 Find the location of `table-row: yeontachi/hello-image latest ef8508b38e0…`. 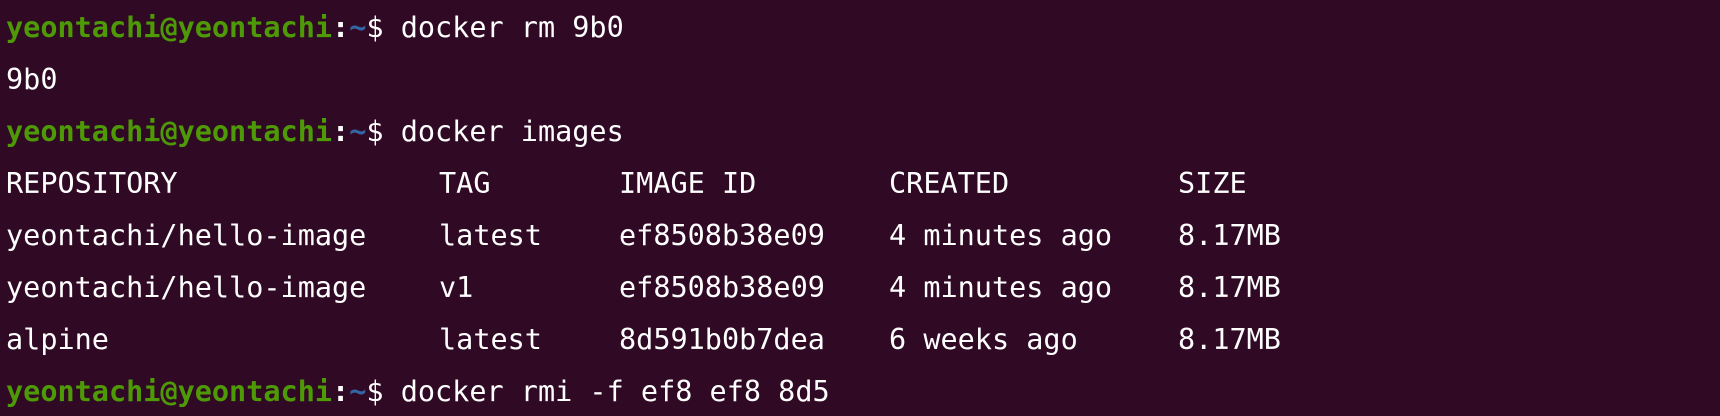

table-row: yeontachi/hello-image latest ef8508b38e0… is located at coordinates (863, 242).